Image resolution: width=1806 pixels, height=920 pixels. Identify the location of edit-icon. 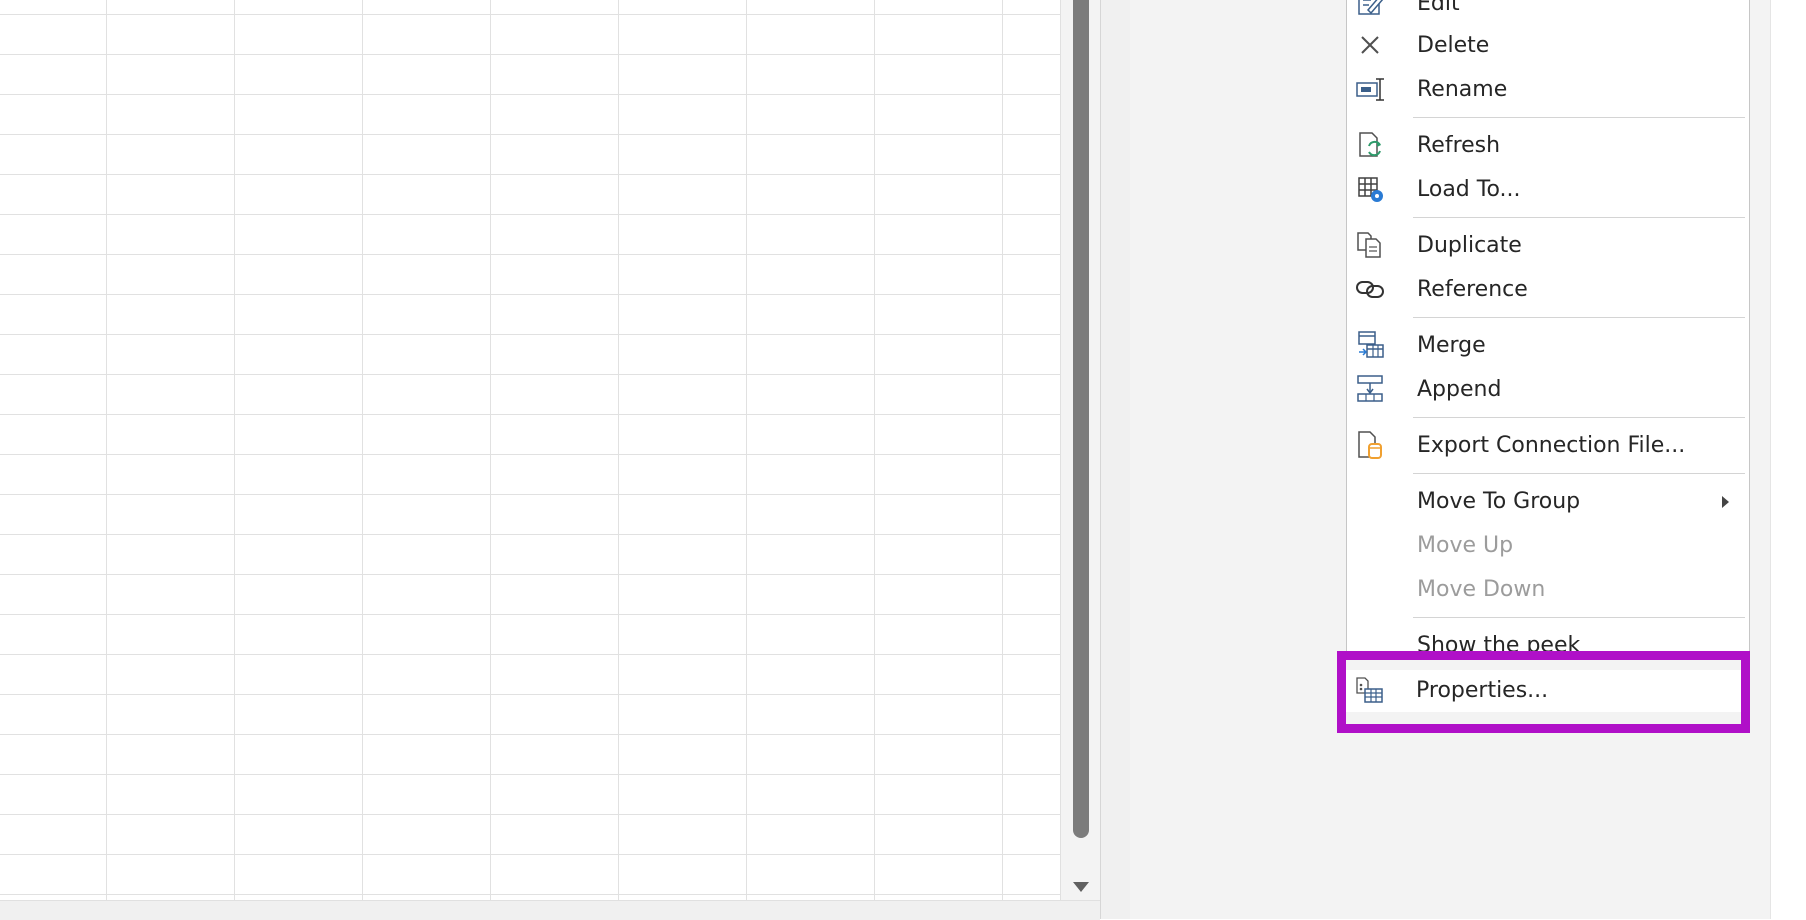
(1370, 9).